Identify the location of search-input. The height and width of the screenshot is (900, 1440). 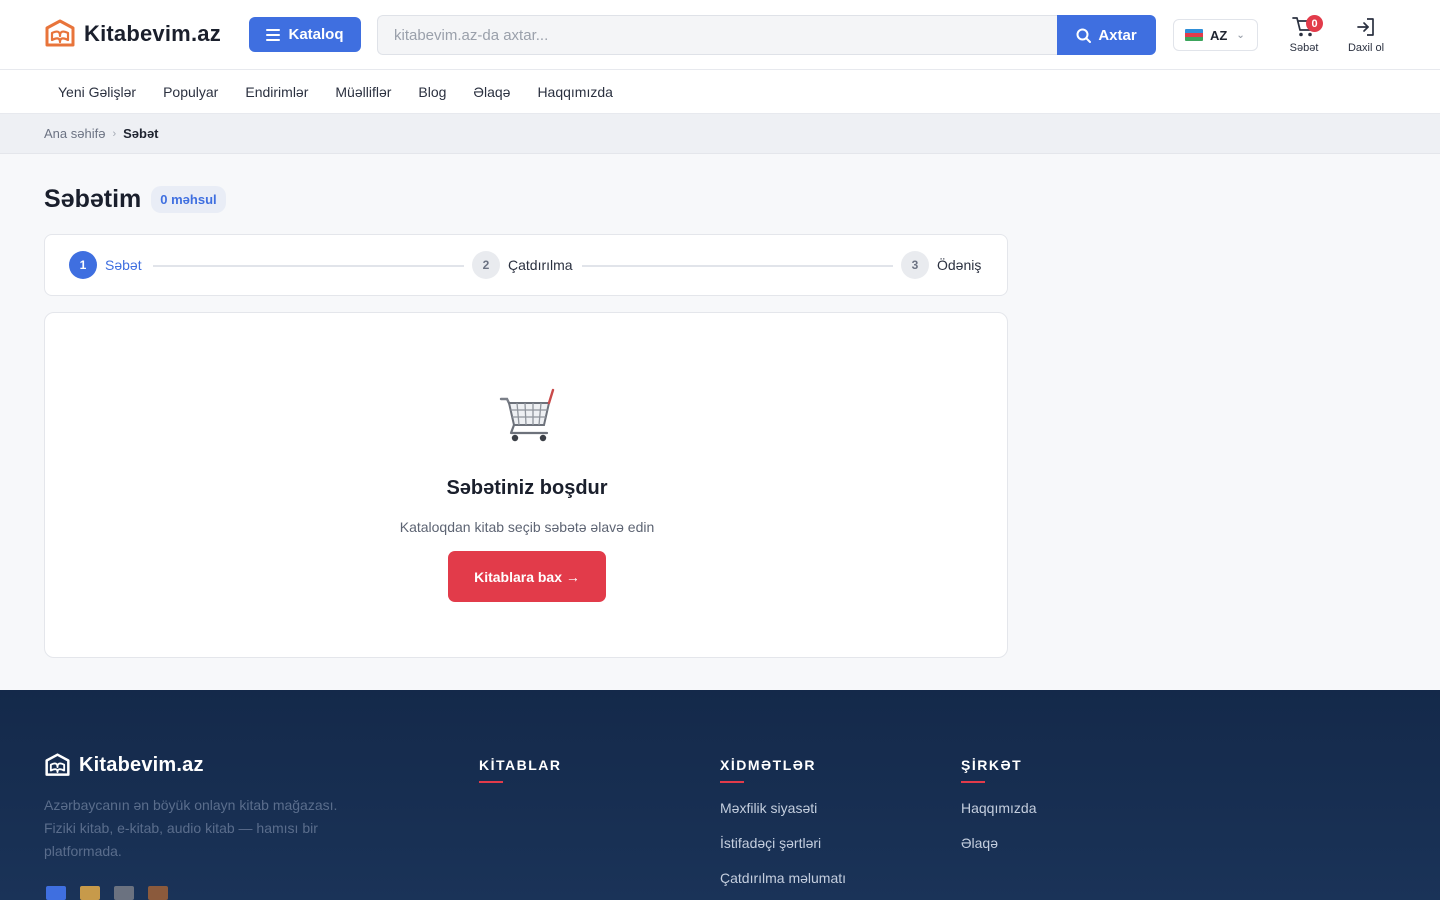
(717, 35).